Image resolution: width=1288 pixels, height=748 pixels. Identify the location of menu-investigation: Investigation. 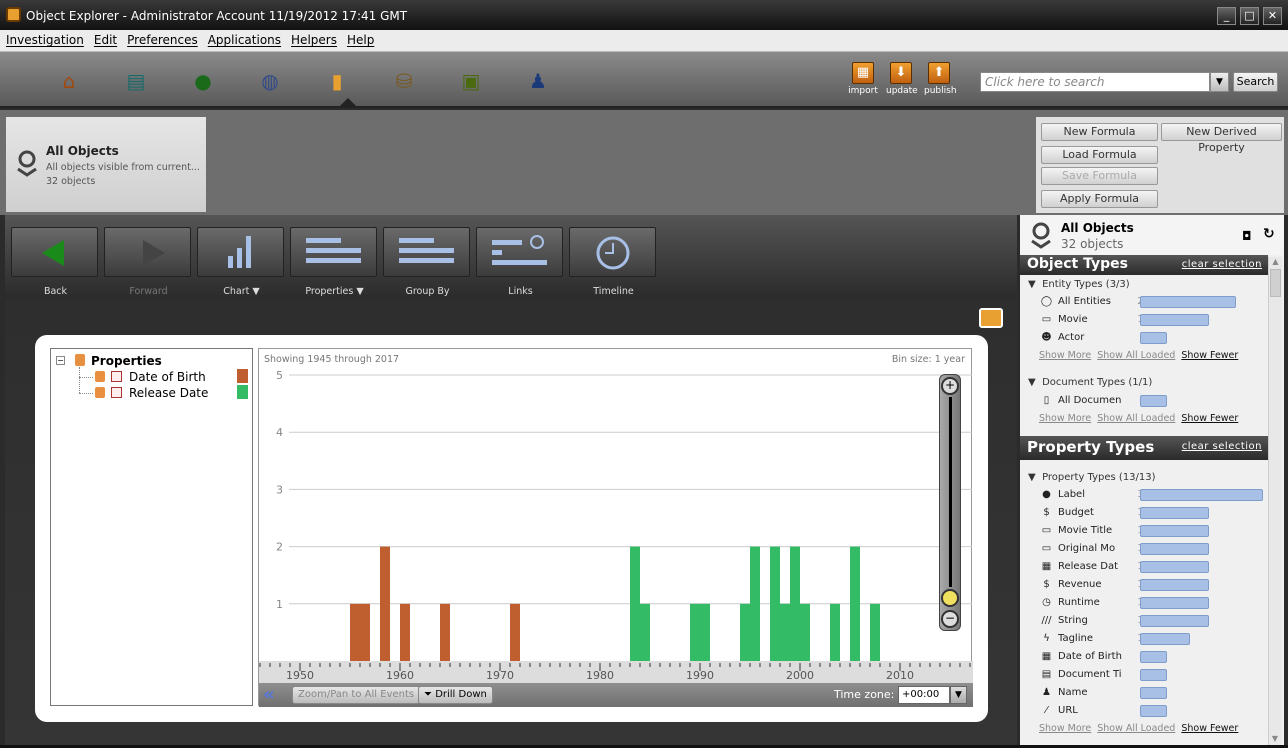
(45, 40).